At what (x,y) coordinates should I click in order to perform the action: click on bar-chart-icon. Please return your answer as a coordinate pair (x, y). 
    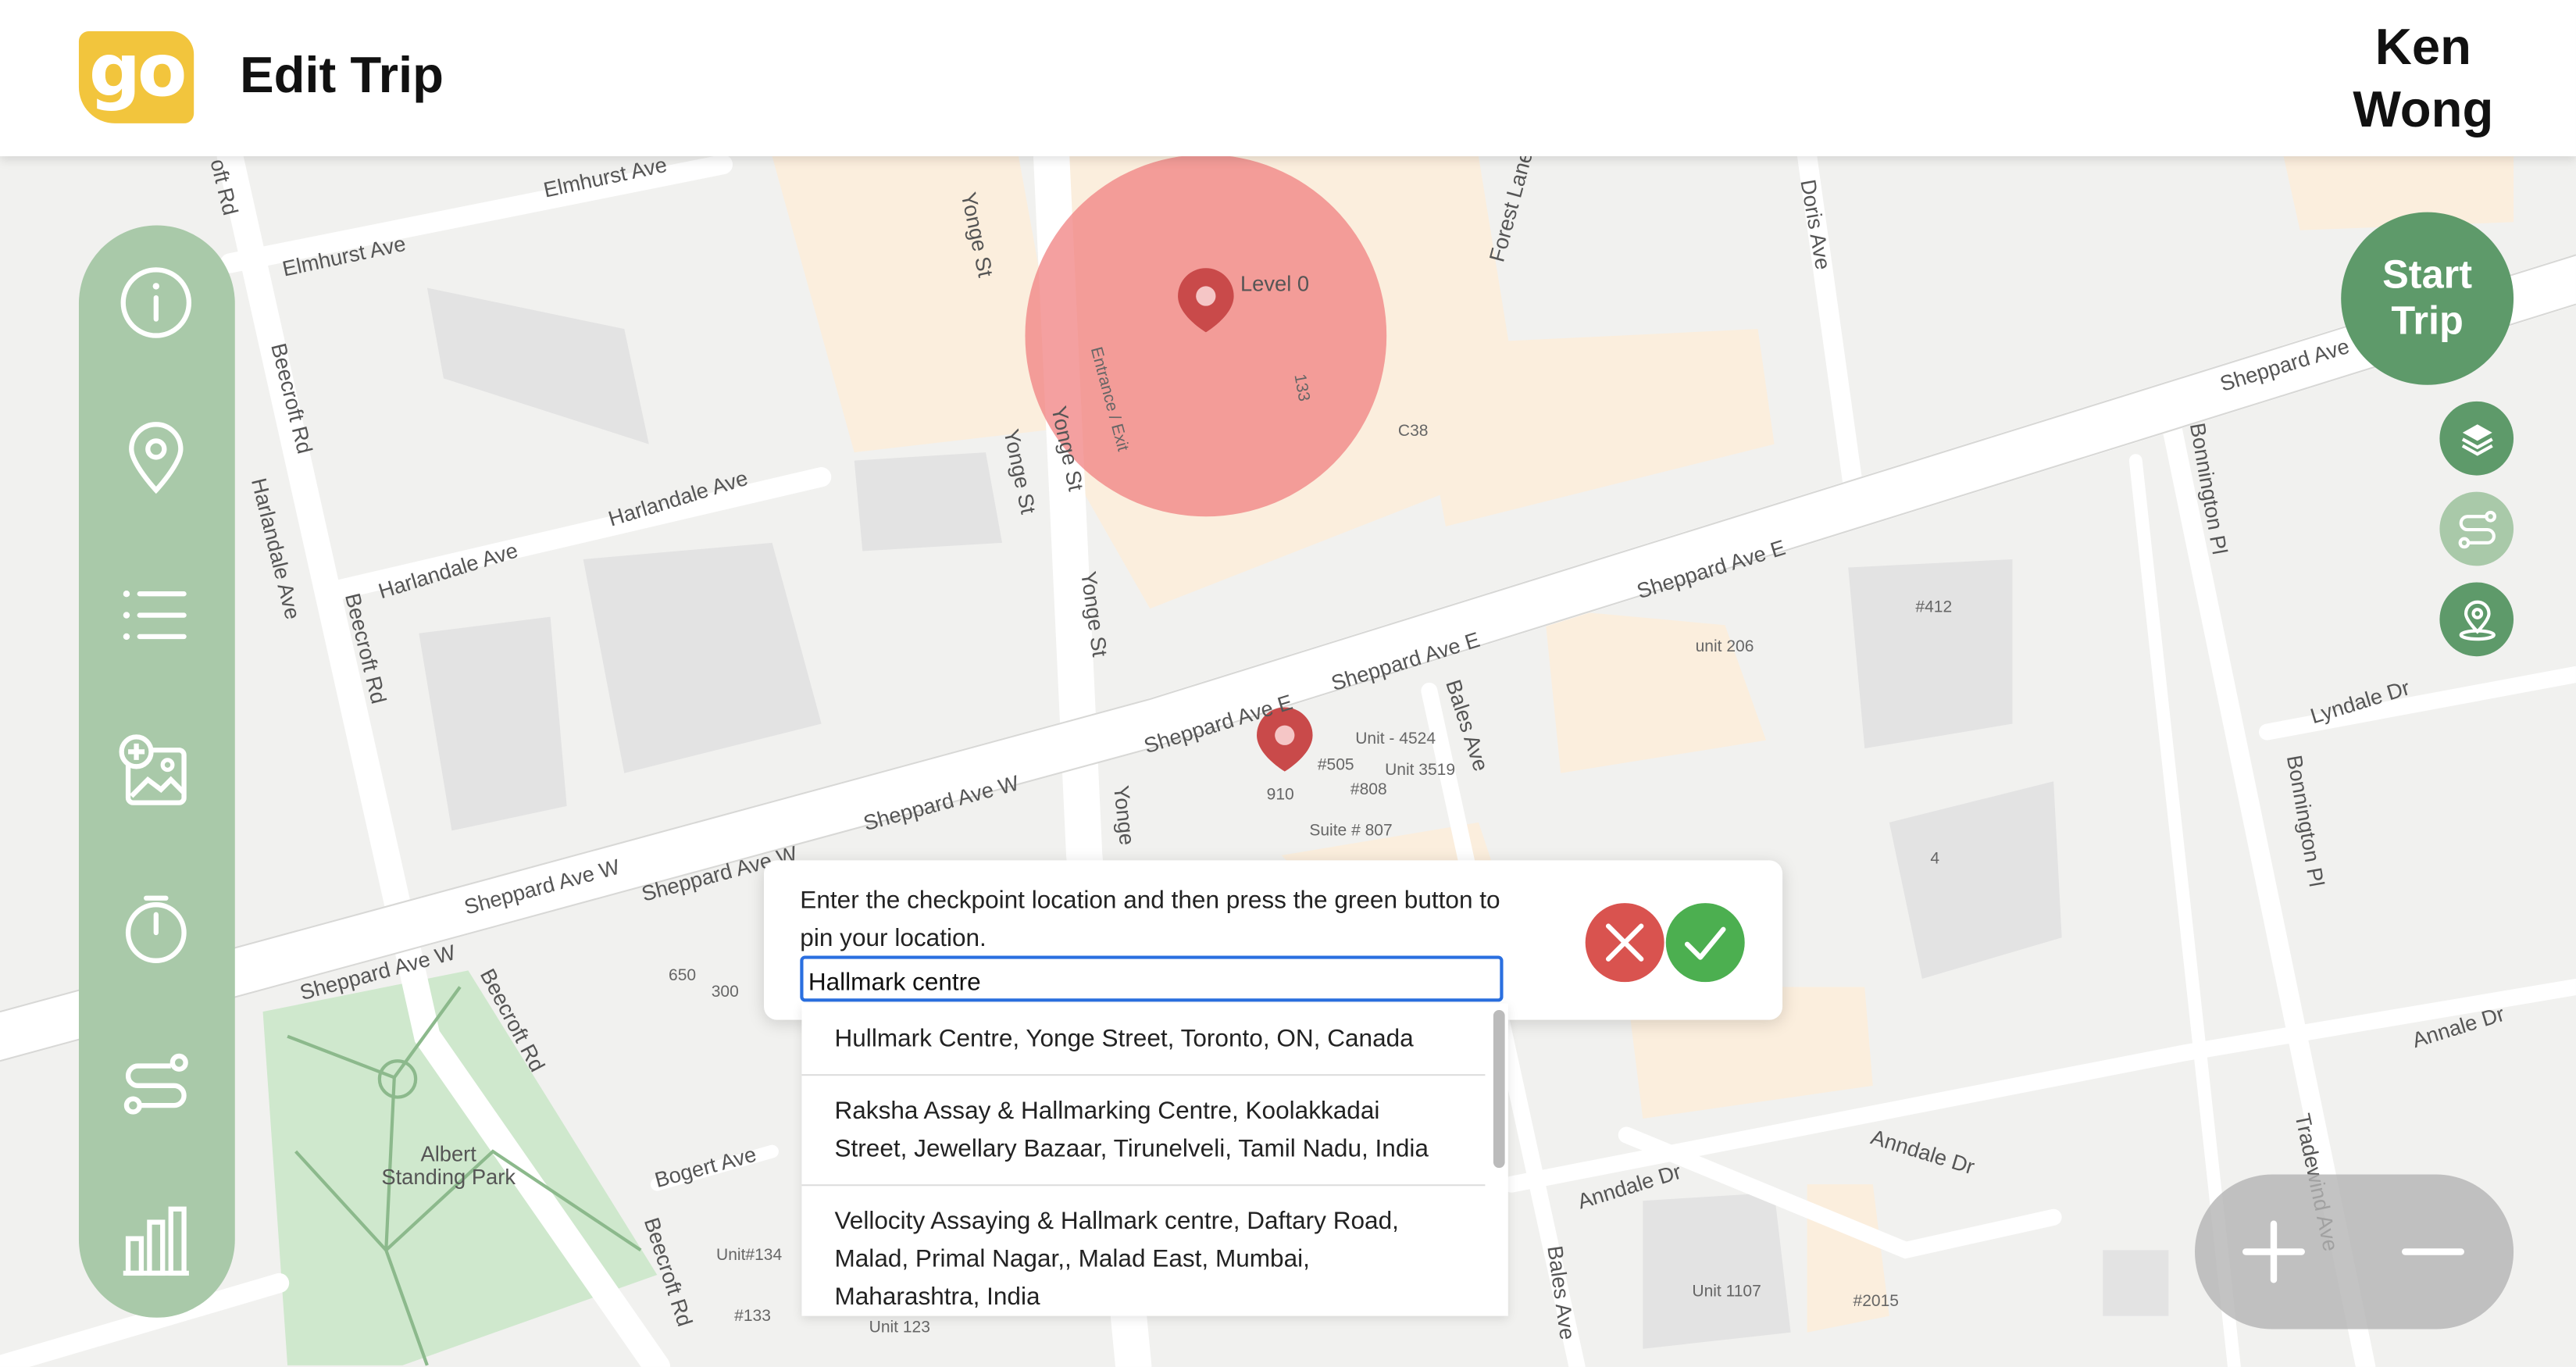
    Looking at the image, I should click on (156, 1240).